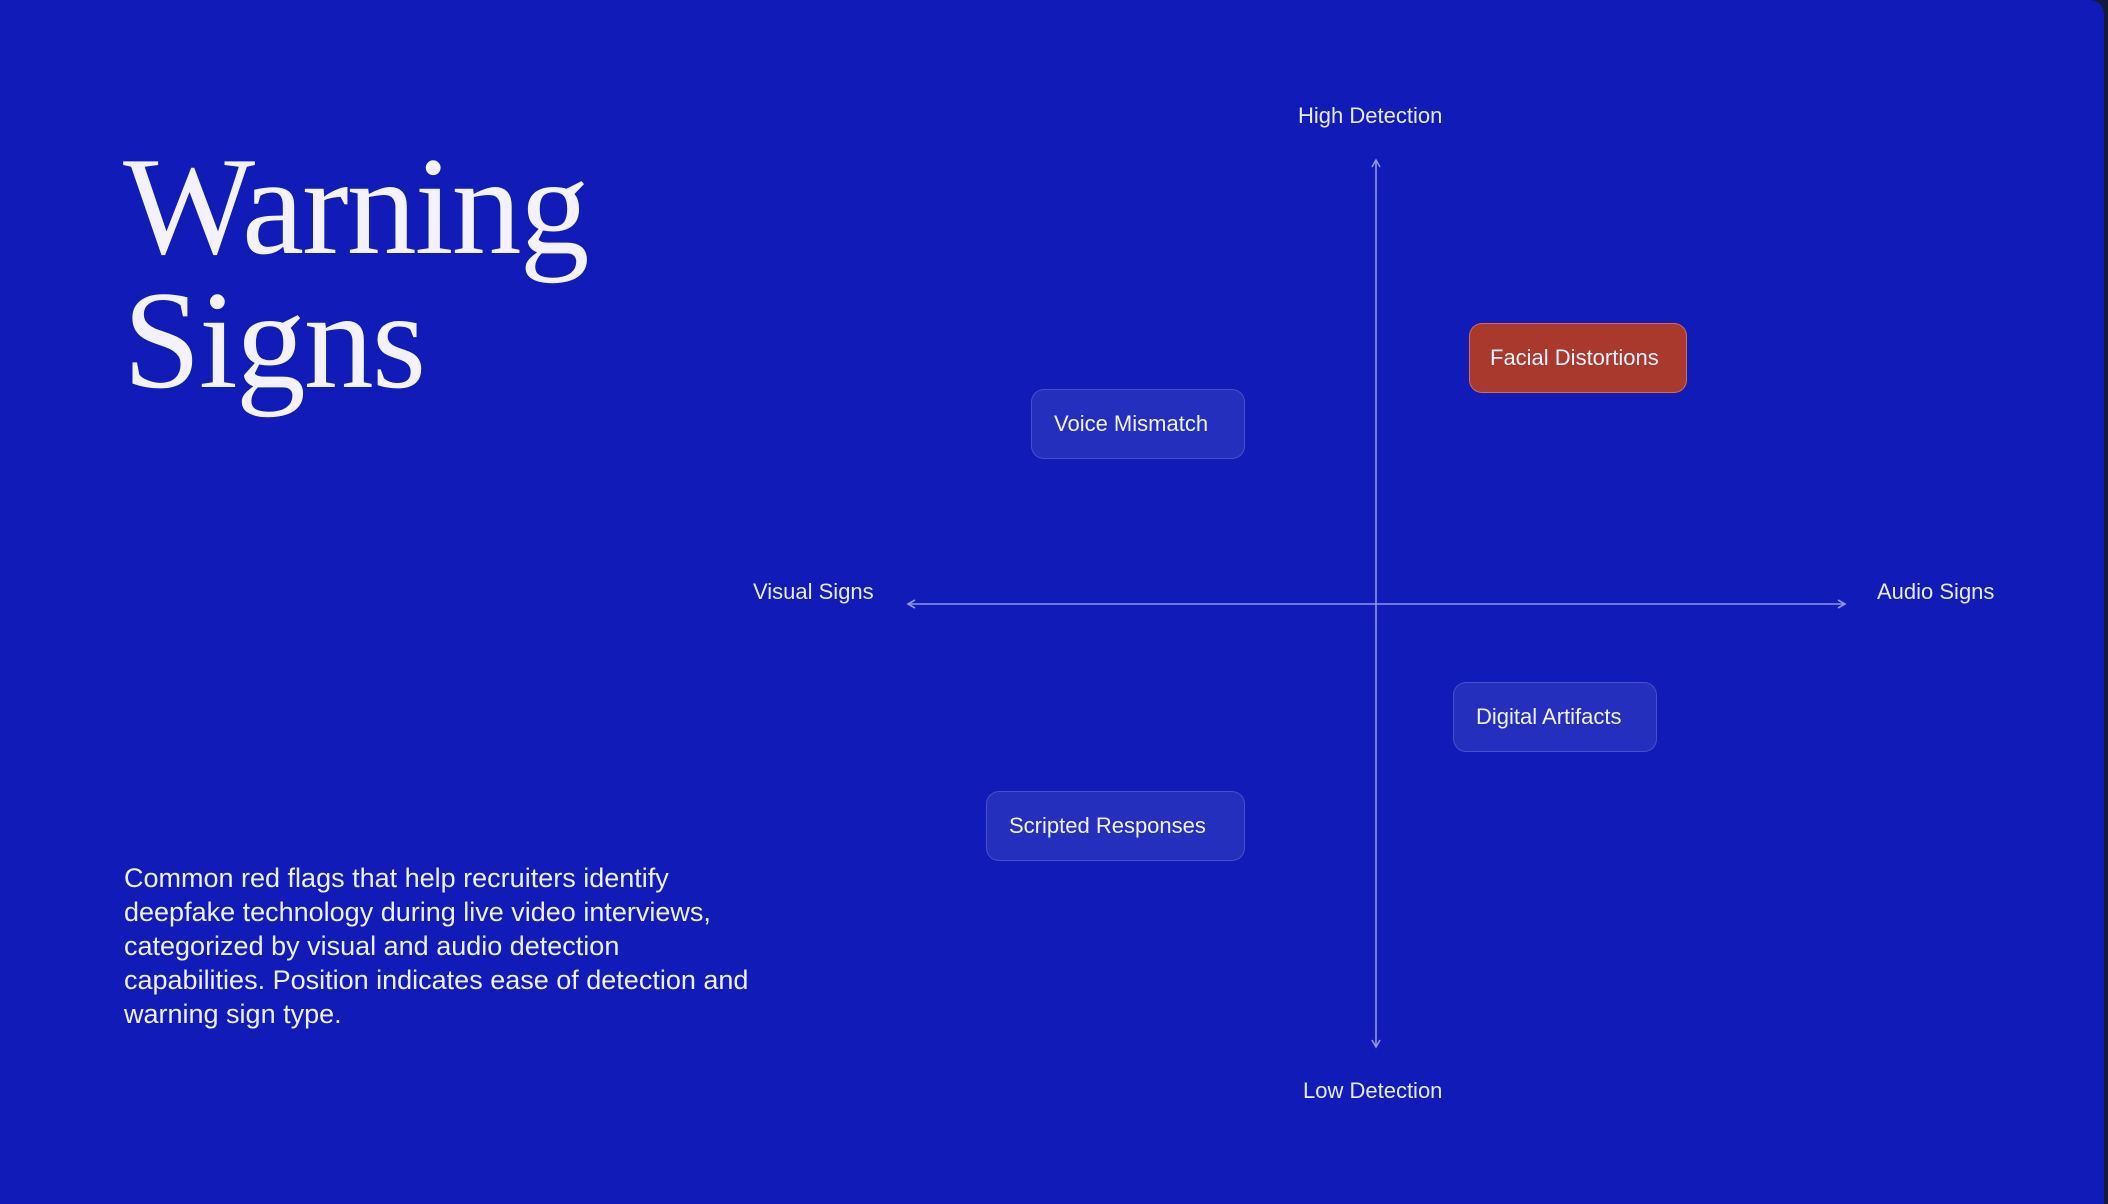 Image resolution: width=2108 pixels, height=1204 pixels. Describe the element at coordinates (813, 591) in the screenshot. I see `axis-label-visual-signs: Visual Signs` at that location.